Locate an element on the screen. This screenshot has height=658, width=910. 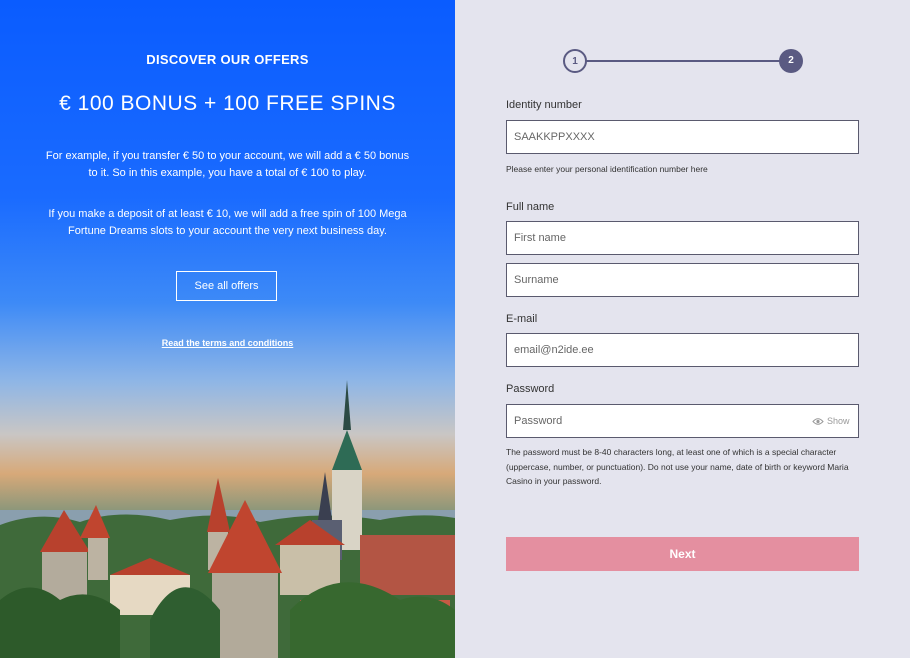
full-name-label: Full name is located at coordinates (530, 207).